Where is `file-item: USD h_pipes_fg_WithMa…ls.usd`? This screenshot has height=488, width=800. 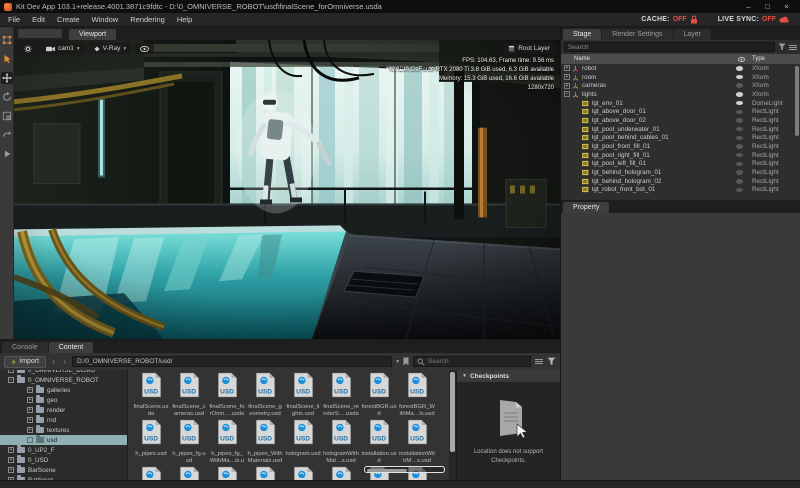
file-item: USD h_pipes_fg_WithMa…ls.usd is located at coordinates (227, 442).